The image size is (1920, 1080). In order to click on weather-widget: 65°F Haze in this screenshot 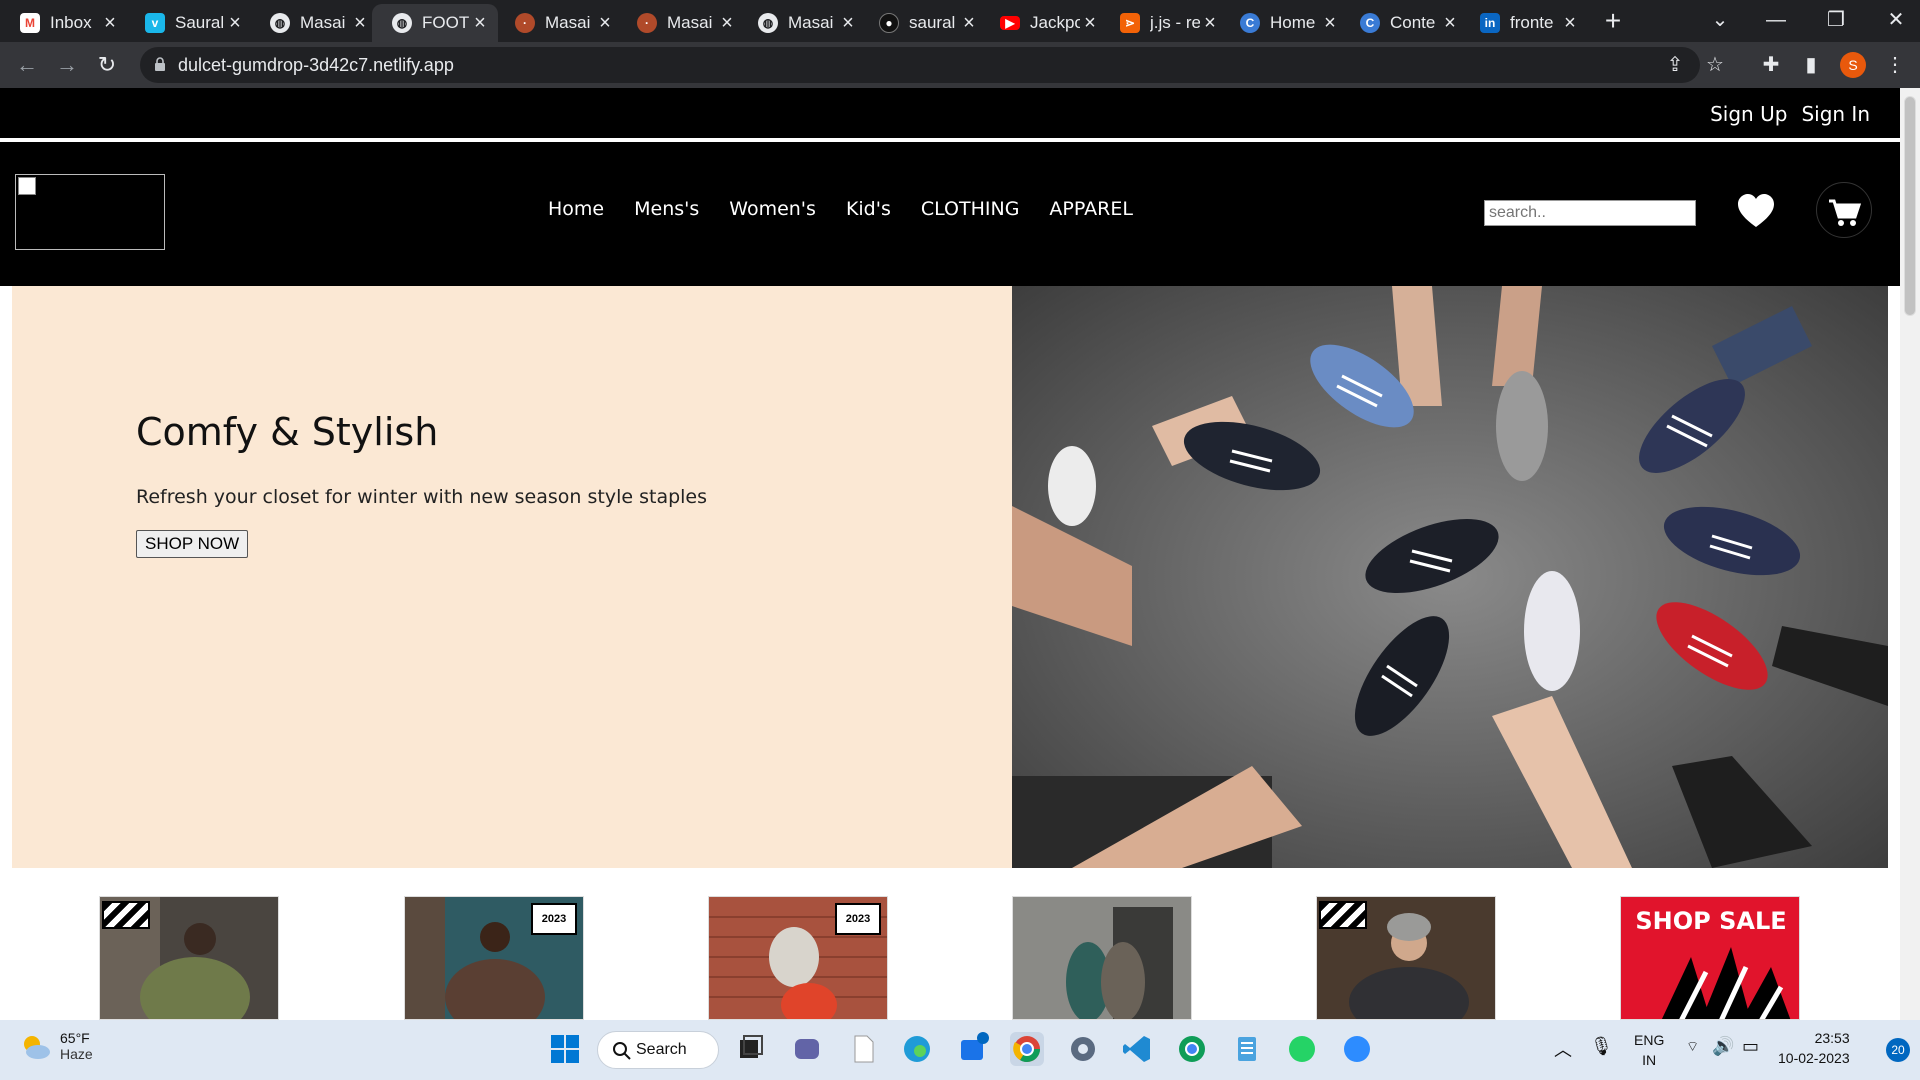, I will do `click(55, 1047)`.